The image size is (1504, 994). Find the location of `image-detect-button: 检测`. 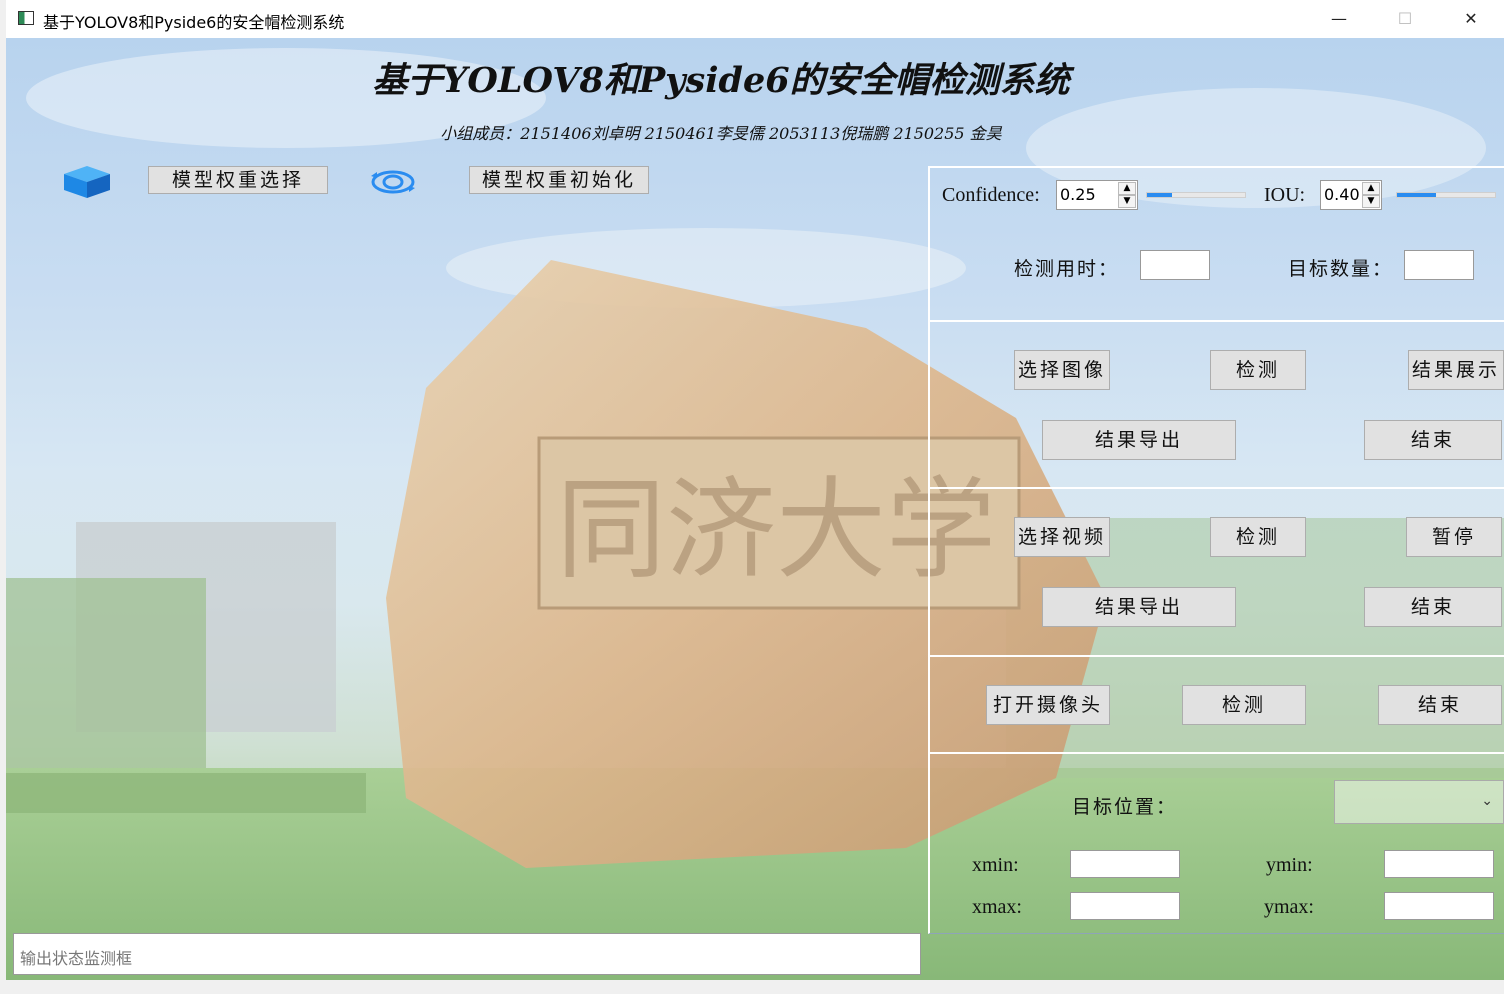

image-detect-button: 检测 is located at coordinates (1258, 370).